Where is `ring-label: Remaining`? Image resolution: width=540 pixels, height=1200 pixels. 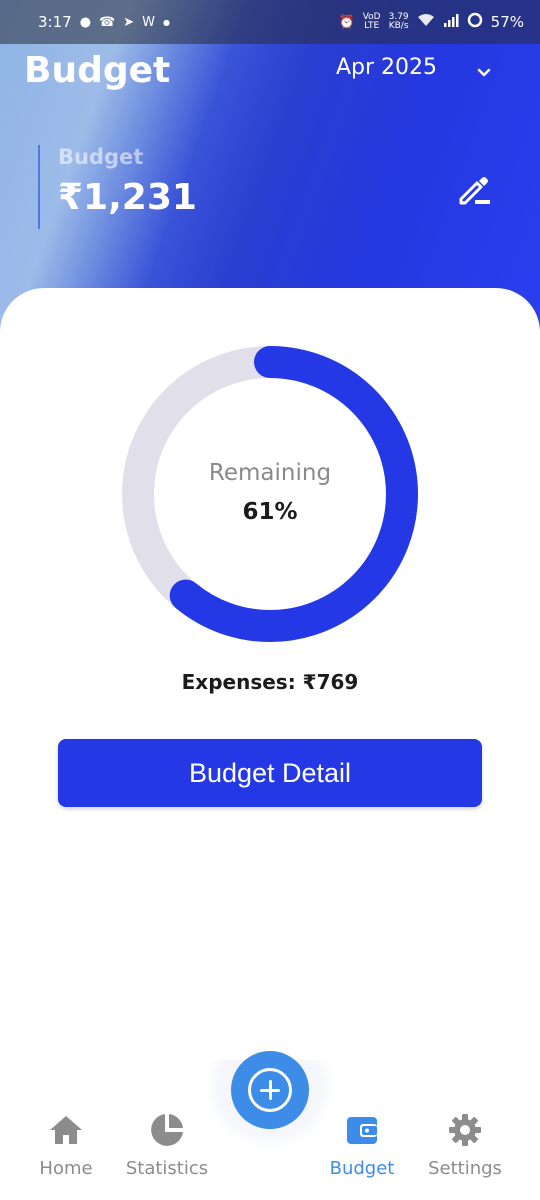
ring-label: Remaining is located at coordinates (270, 473).